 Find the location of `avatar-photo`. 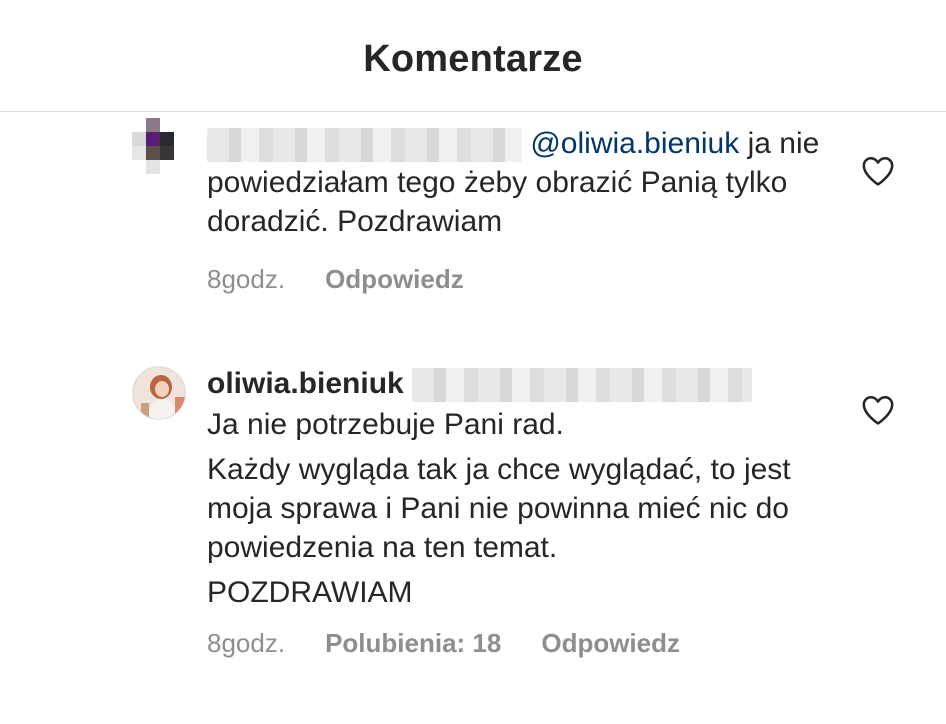

avatar-photo is located at coordinates (159, 393).